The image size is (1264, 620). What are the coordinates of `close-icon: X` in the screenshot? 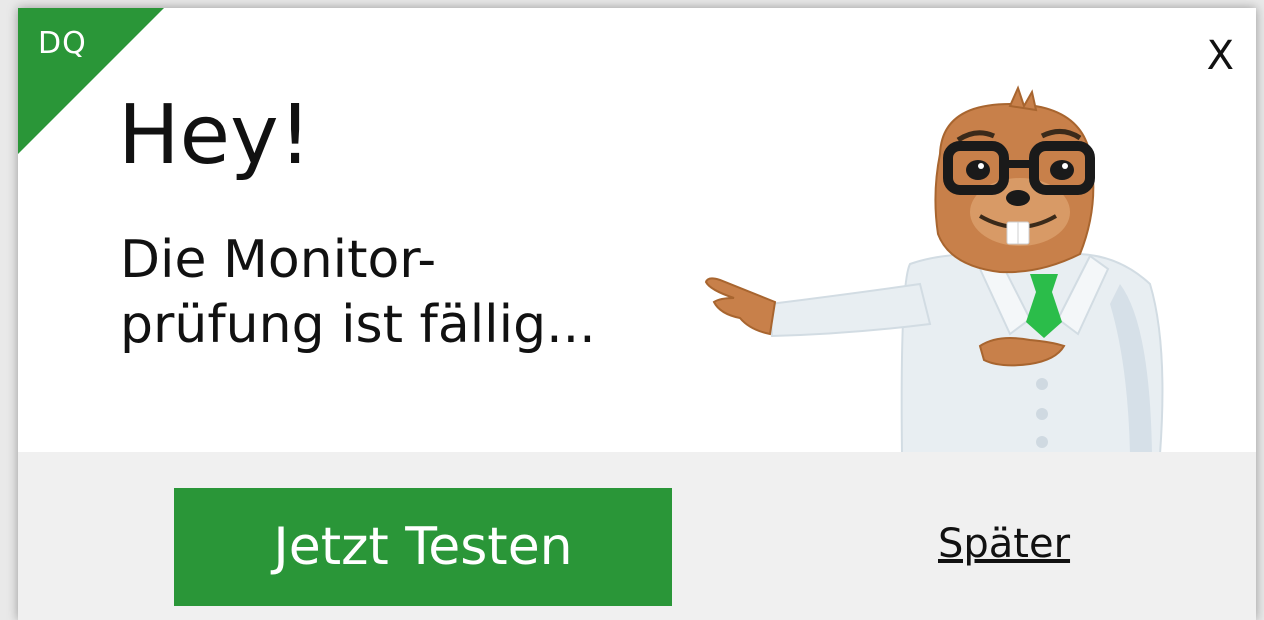 It's located at (1220, 56).